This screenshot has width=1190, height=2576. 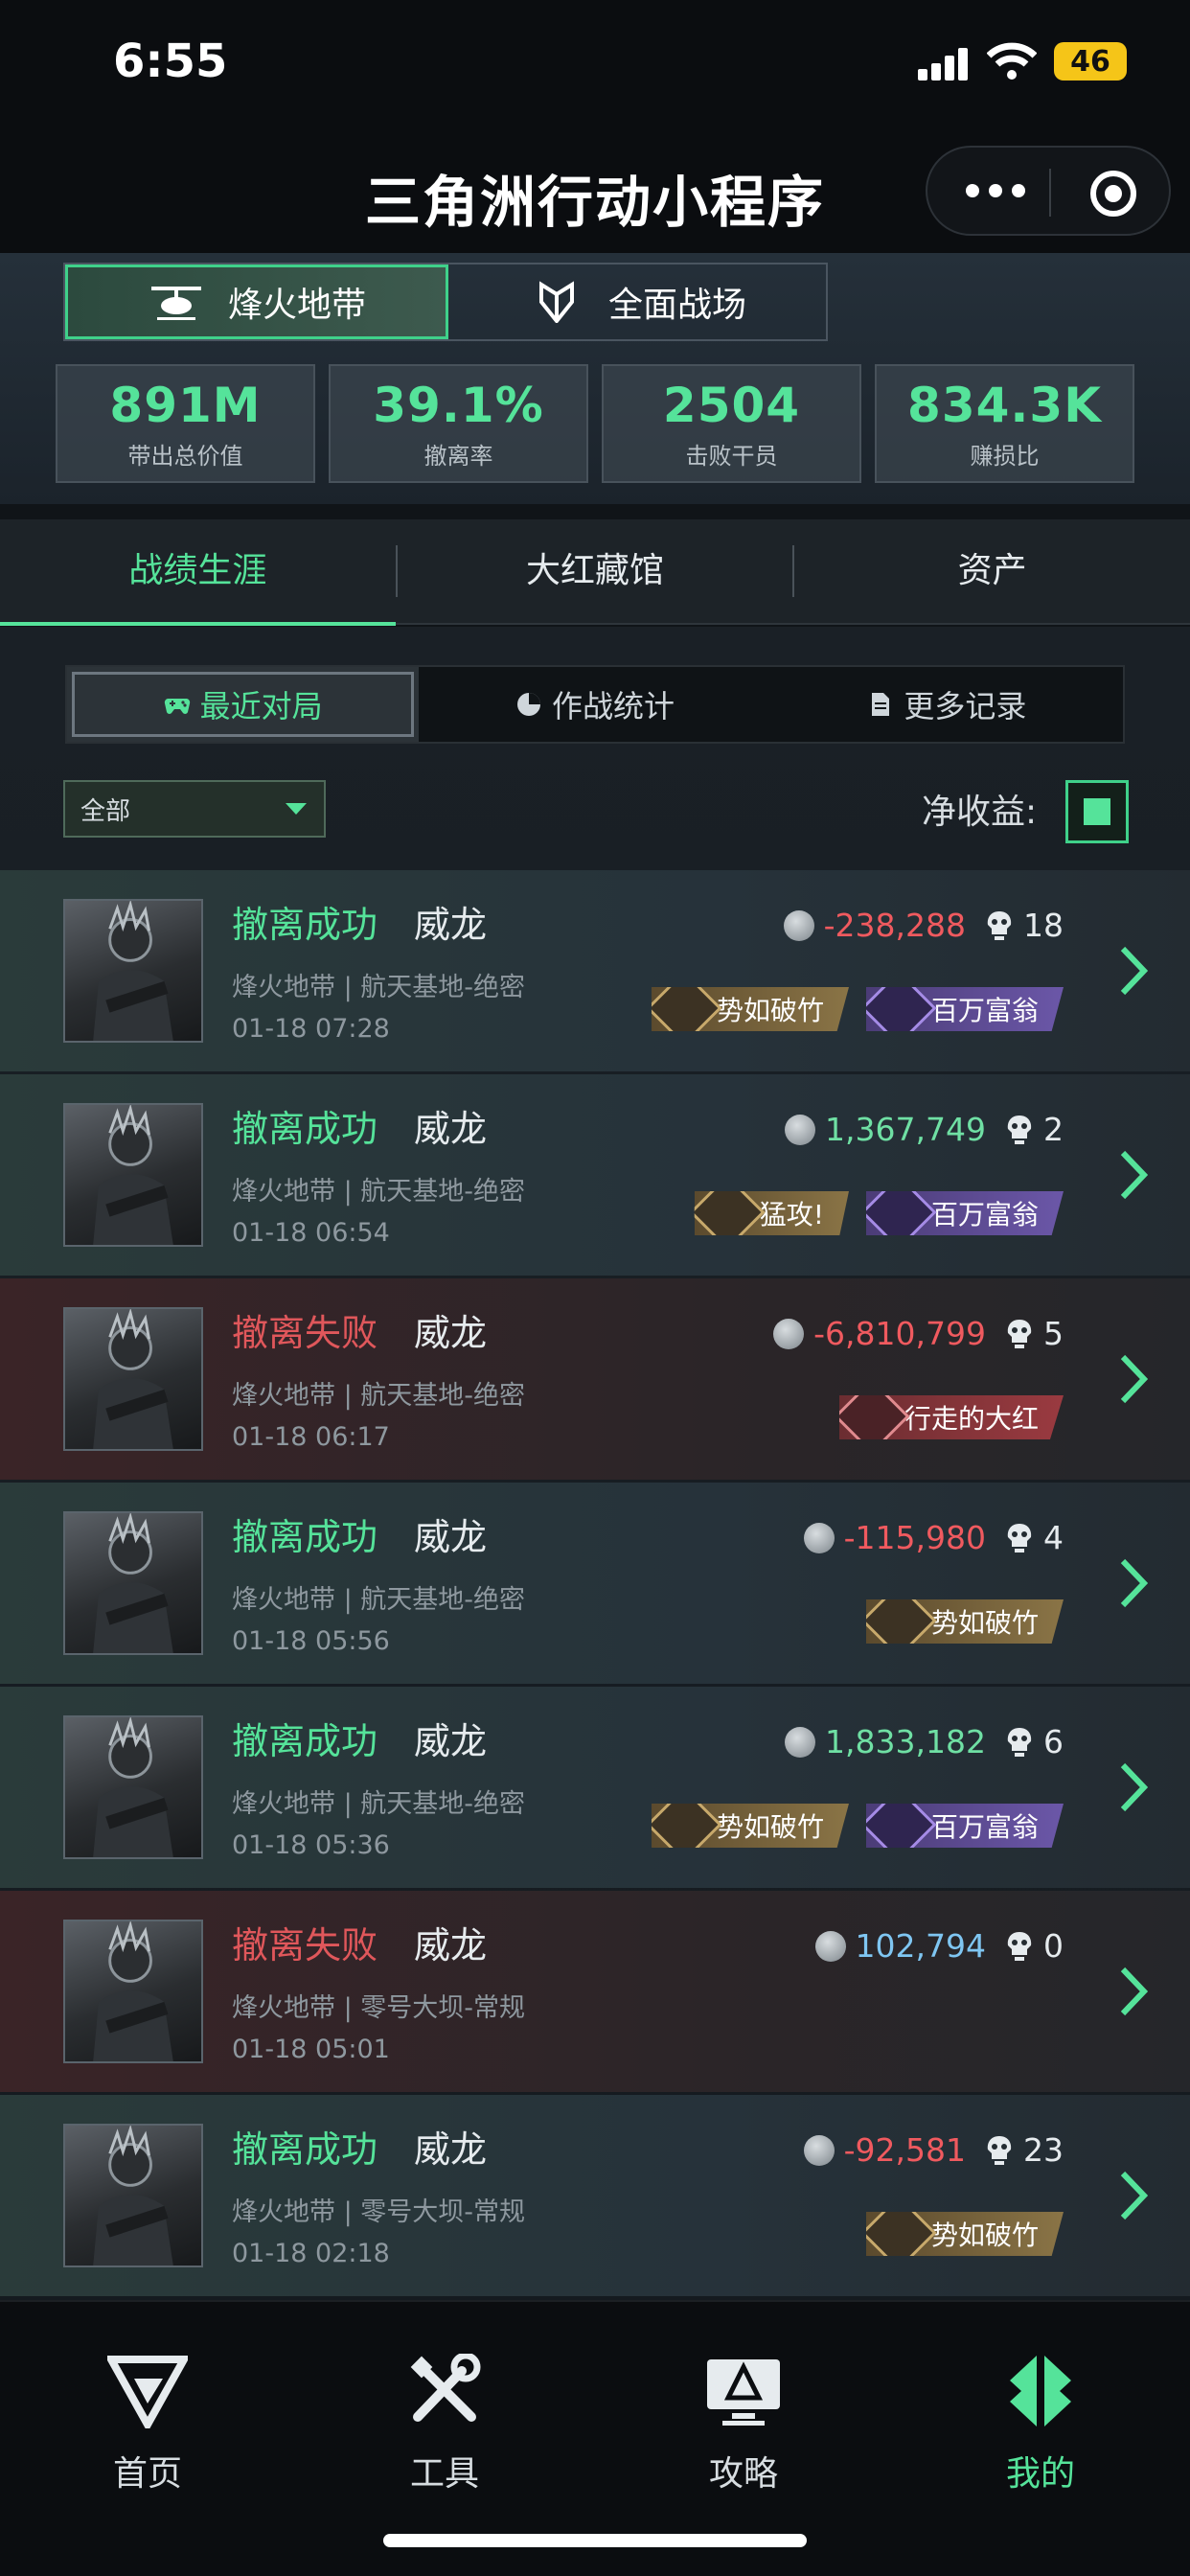 What do you see at coordinates (1053, 1130) in the screenshot?
I see `kill-count: 2` at bounding box center [1053, 1130].